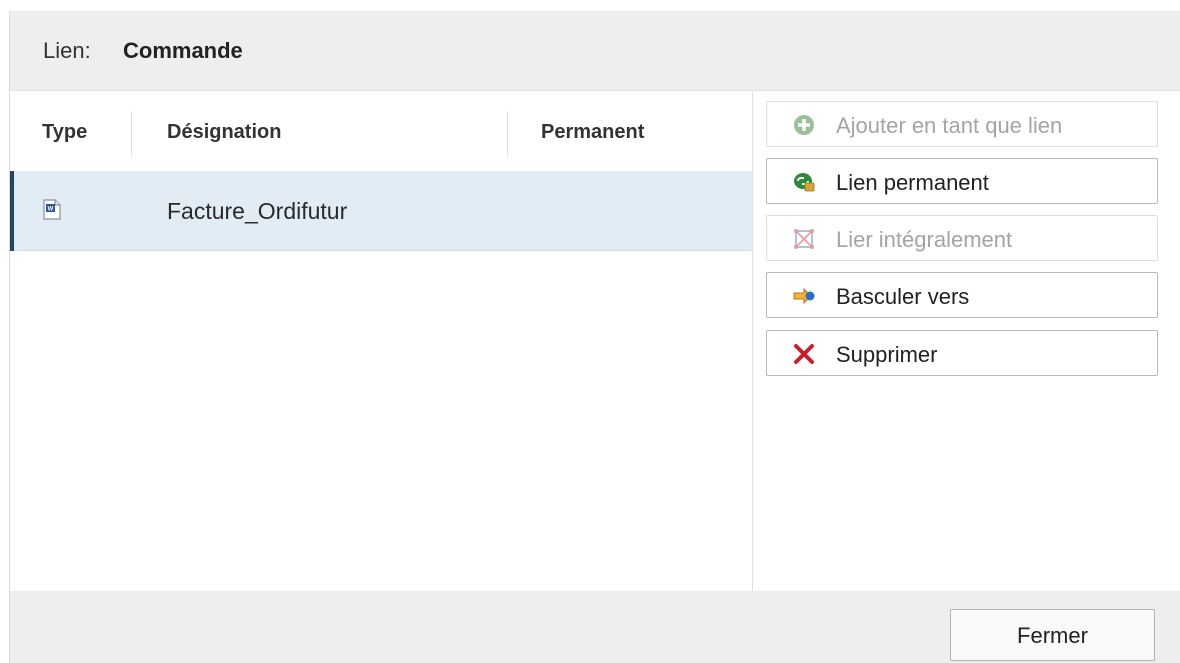 The height and width of the screenshot is (663, 1180). I want to click on delete-label: Supprimer, so click(887, 354).